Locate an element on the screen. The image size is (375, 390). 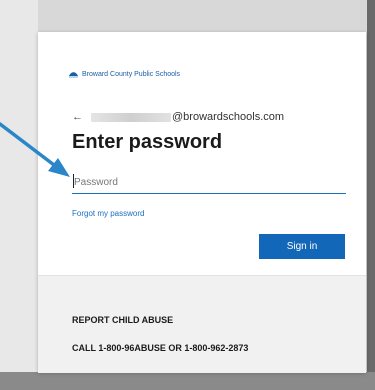
footer-heading: REPORT CHILD ABUSE is located at coordinates (123, 320).